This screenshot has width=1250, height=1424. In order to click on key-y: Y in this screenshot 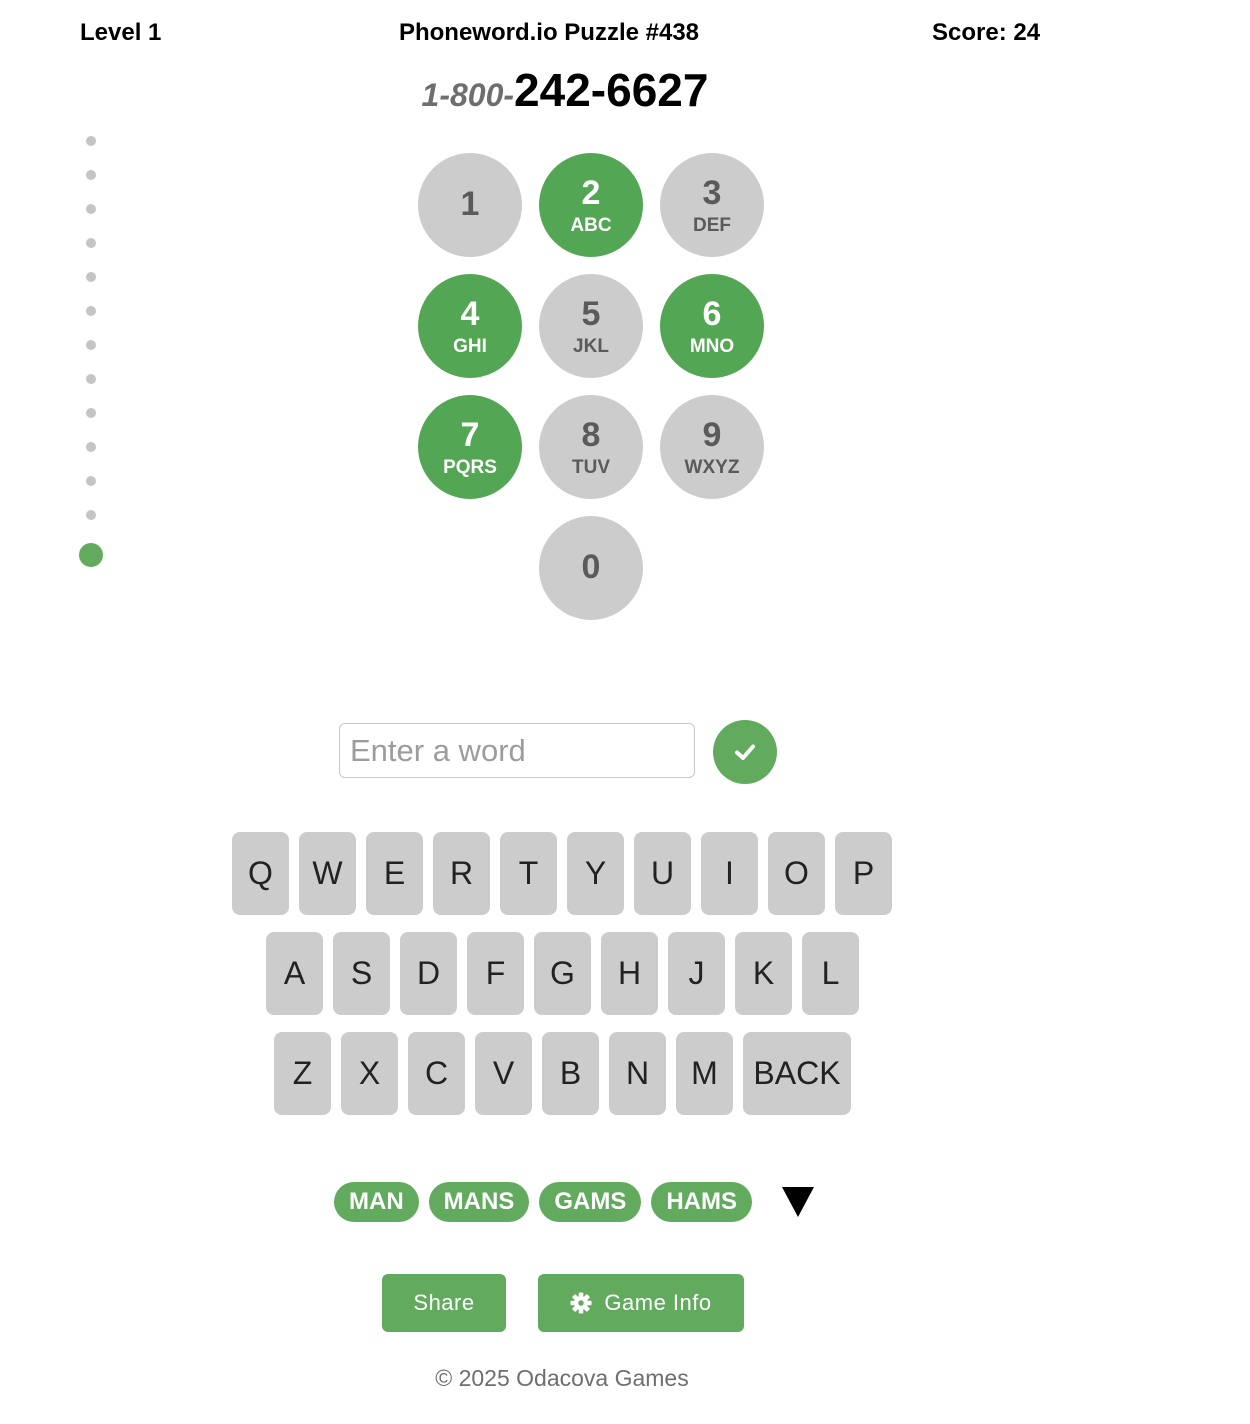, I will do `click(595, 873)`.